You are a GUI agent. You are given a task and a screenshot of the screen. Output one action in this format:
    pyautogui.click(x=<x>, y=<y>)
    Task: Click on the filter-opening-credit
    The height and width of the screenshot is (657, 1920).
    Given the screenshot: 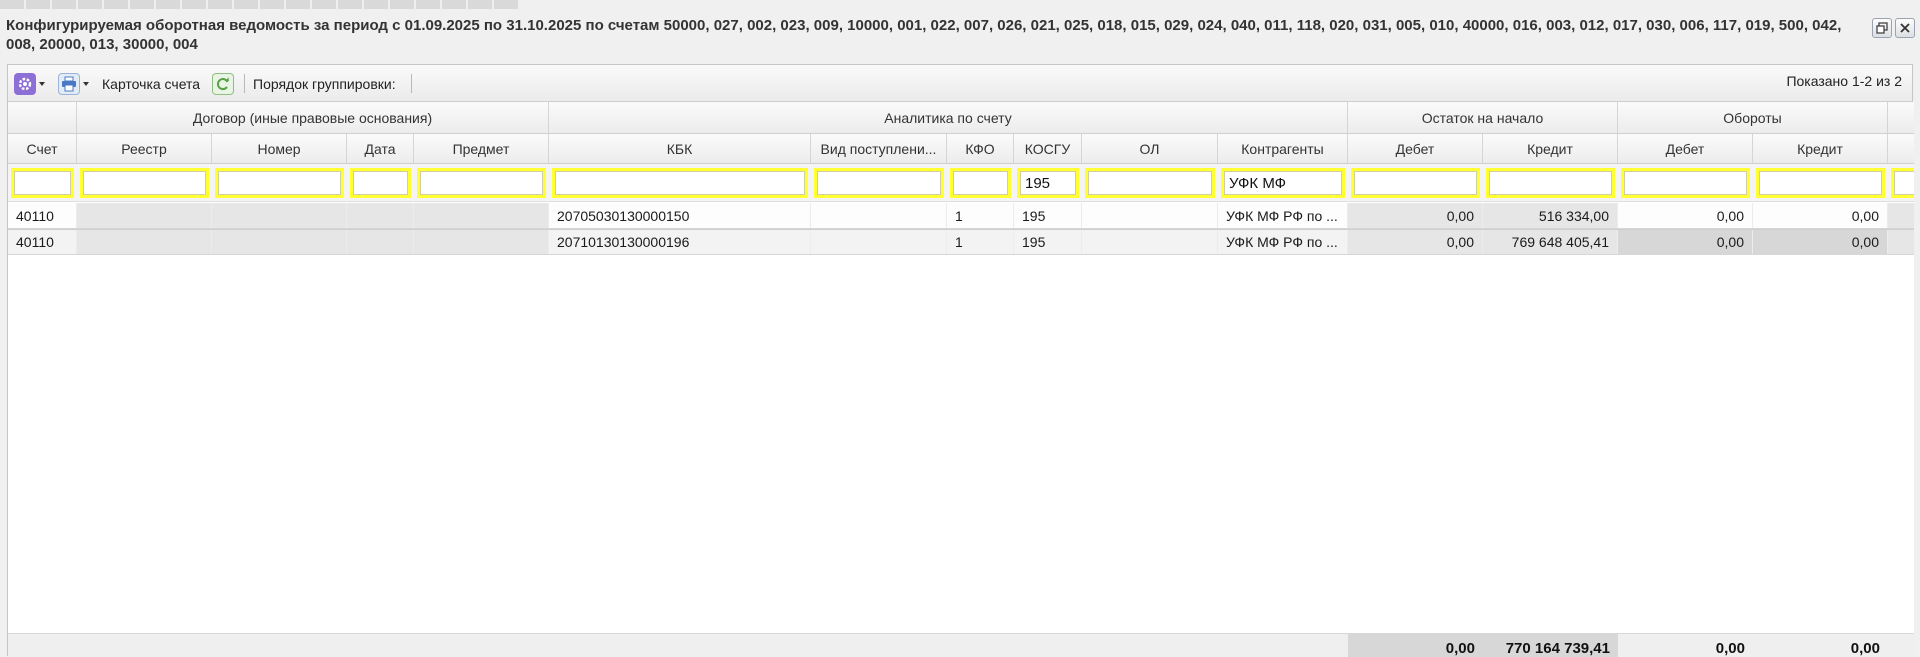 What is the action you would take?
    pyautogui.click(x=1550, y=183)
    